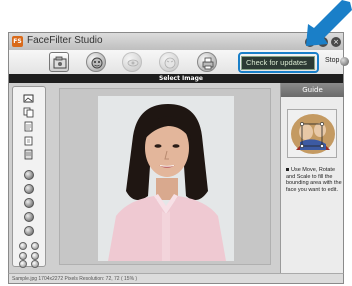  I want to click on section-title: Select Image, so click(181, 78).